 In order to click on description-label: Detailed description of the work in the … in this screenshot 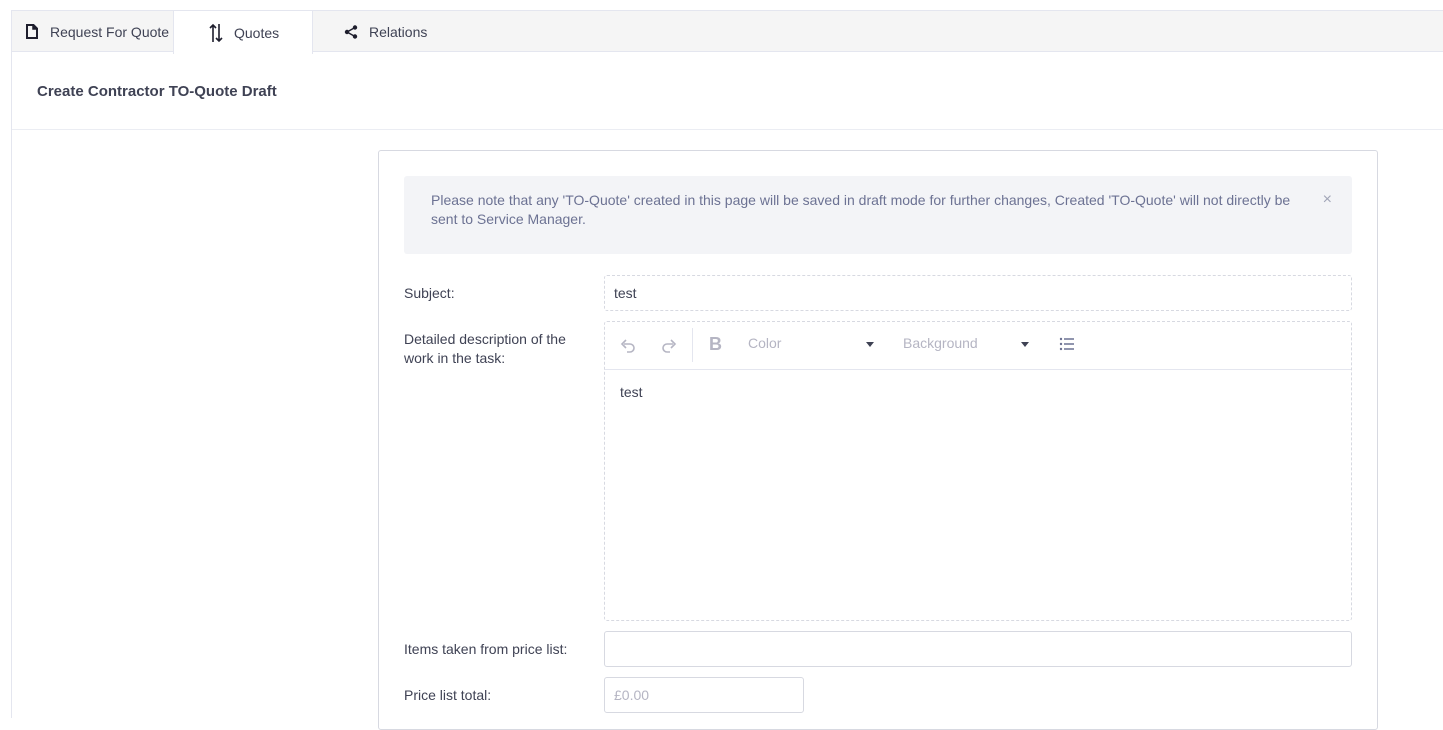, I will do `click(485, 348)`.